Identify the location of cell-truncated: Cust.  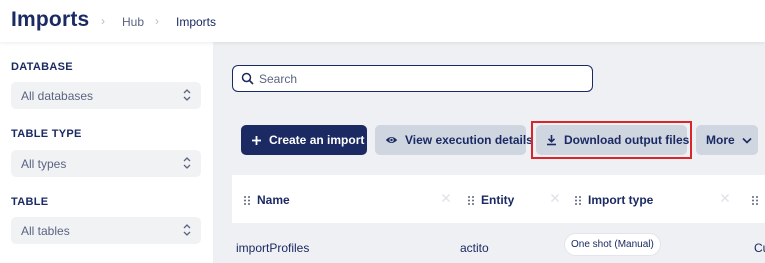
(759, 248).